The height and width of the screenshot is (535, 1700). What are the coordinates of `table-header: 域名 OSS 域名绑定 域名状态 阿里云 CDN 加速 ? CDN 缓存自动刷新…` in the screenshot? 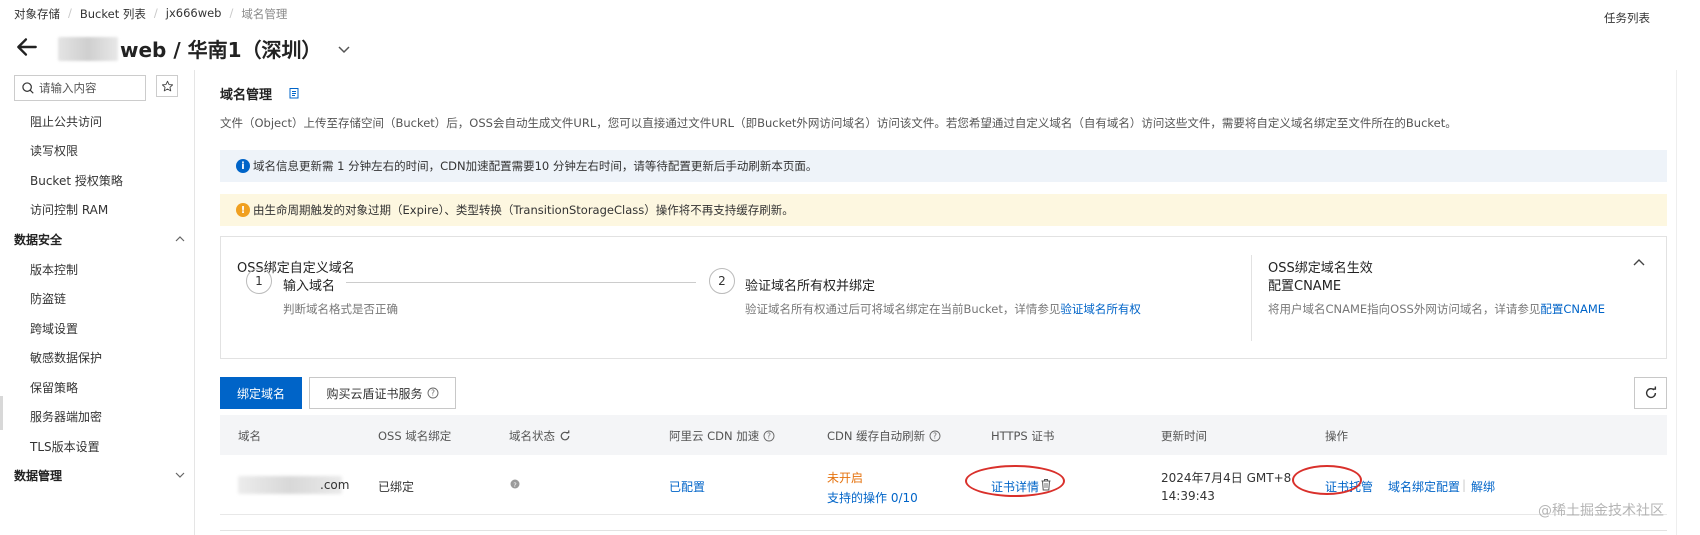 It's located at (943, 435).